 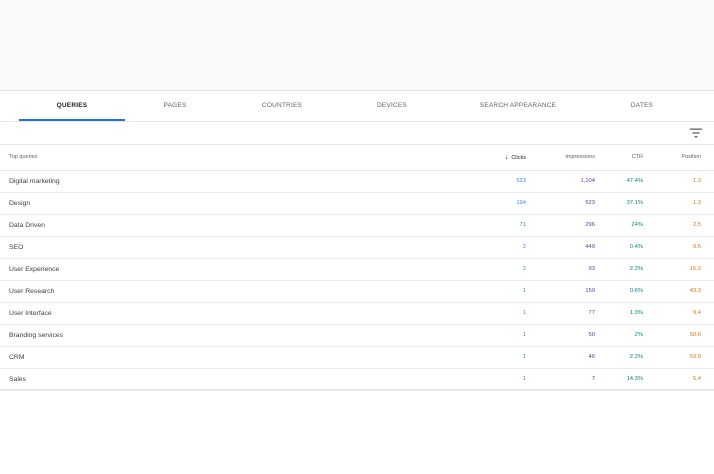 I want to click on impressions-cell: 50, so click(x=591, y=335).